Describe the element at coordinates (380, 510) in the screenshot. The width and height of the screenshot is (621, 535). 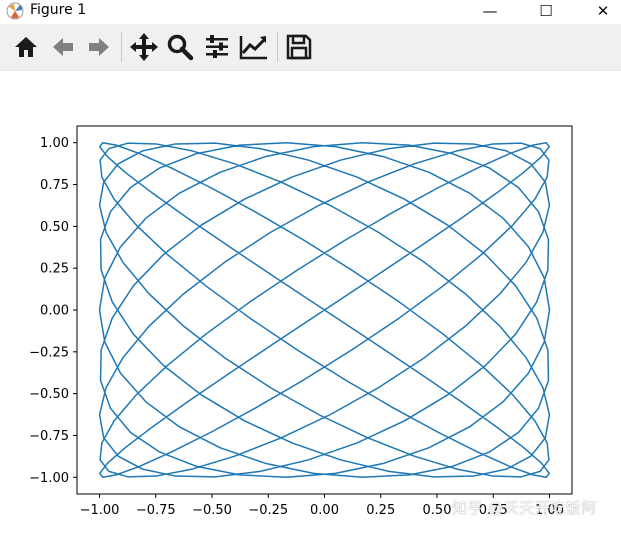
I see `x-tick-label: 0.25` at that location.